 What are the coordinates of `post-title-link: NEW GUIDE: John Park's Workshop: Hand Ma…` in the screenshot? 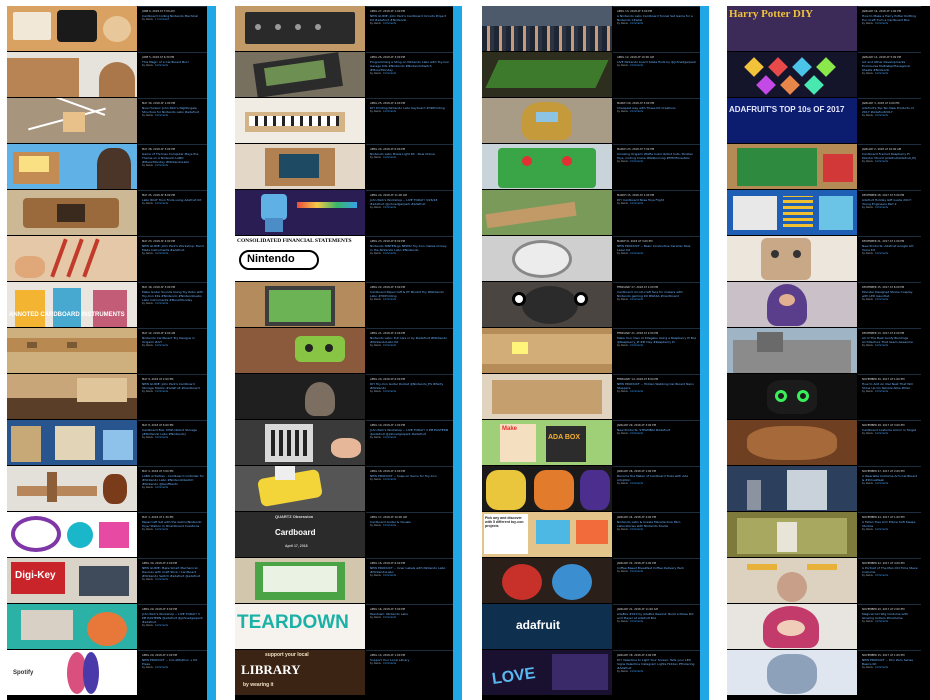 It's located at (173, 248).